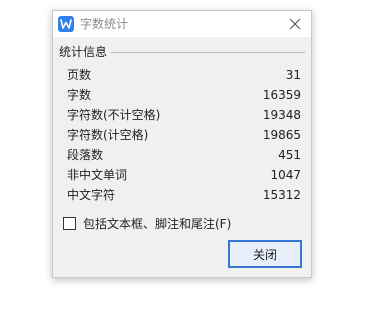 The image size is (383, 327). What do you see at coordinates (104, 24) in the screenshot?
I see `dialog-title: 字数统计` at bounding box center [104, 24].